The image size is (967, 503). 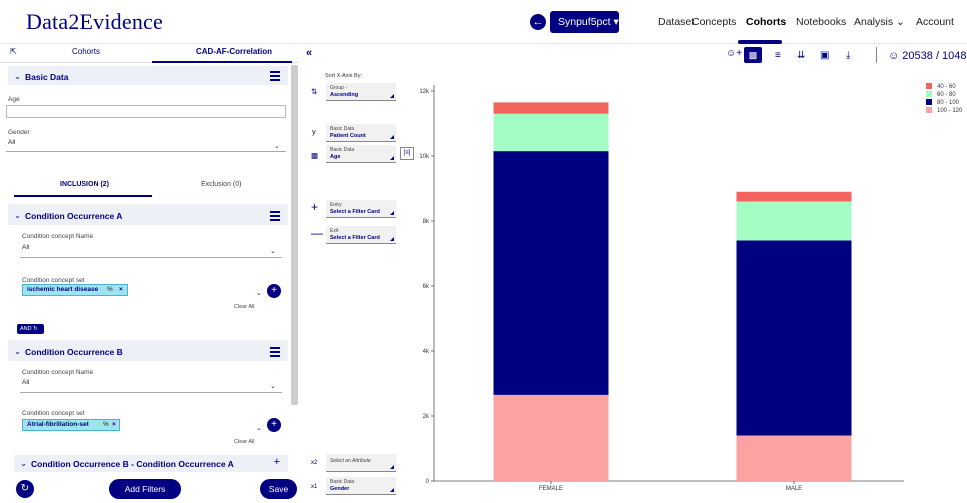 What do you see at coordinates (801, 55) in the screenshot?
I see `collapse-icon: ⇊` at bounding box center [801, 55].